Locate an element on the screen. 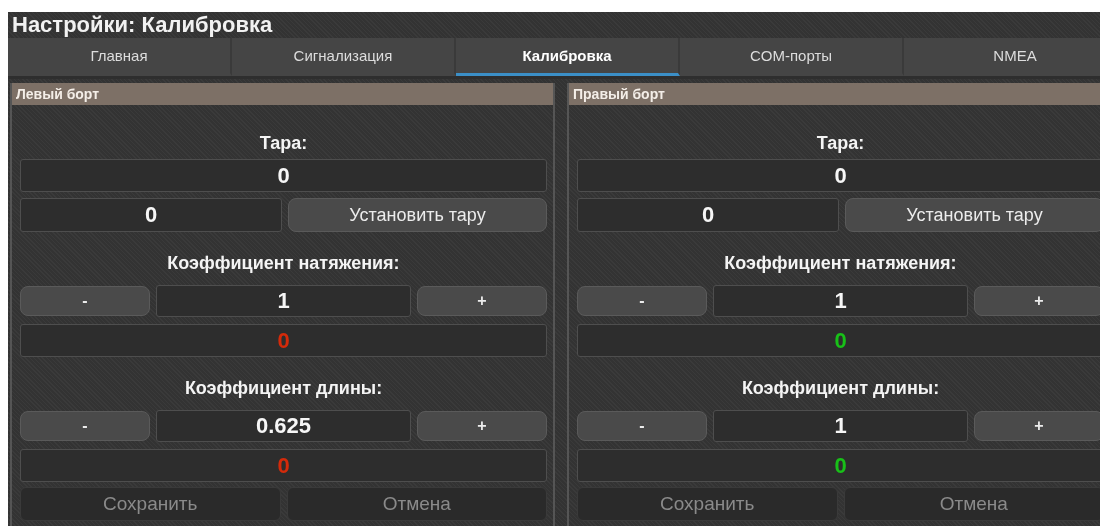 The image size is (1100, 526). panel-title: Правый борт is located at coordinates (619, 94).